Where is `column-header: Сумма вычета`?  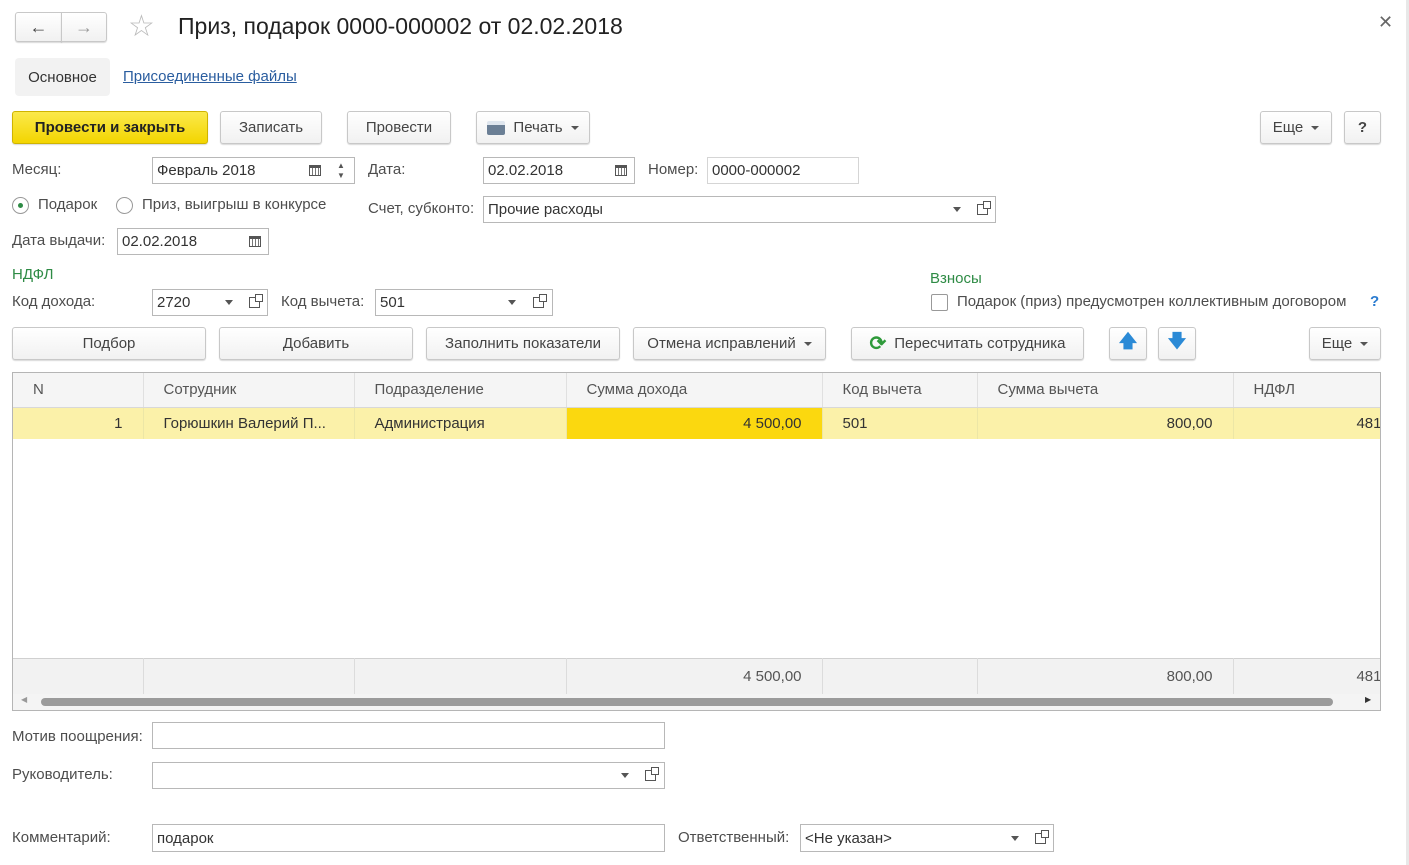 column-header: Сумма вычета is located at coordinates (1105, 390).